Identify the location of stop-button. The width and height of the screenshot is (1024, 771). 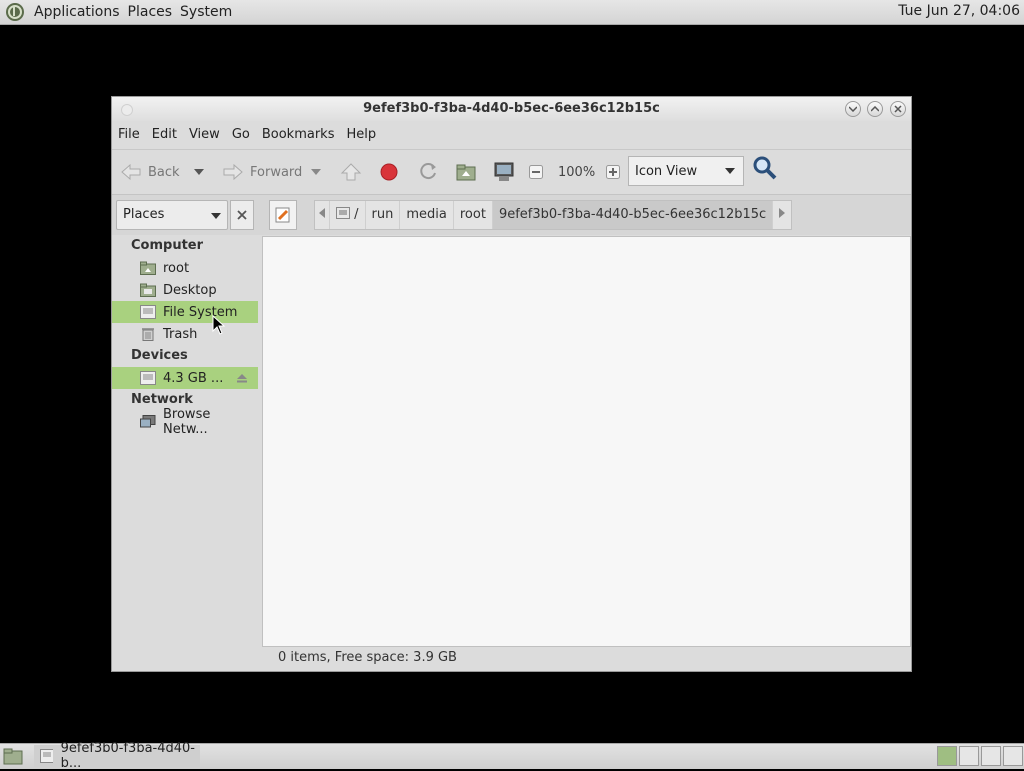
(389, 172).